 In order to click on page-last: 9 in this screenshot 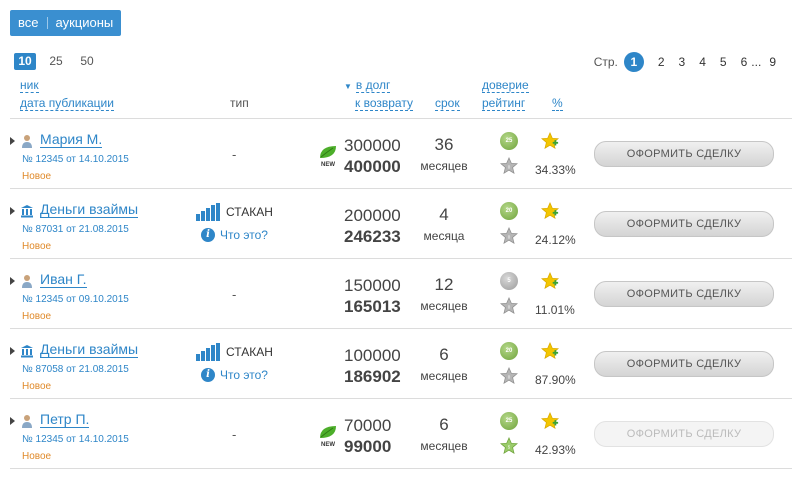, I will do `click(772, 62)`.